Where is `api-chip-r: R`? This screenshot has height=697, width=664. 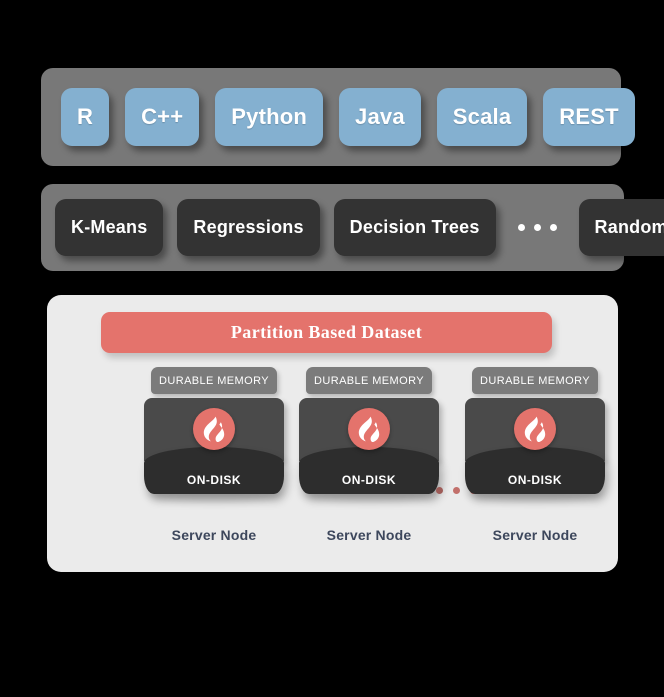
api-chip-r: R is located at coordinates (85, 117).